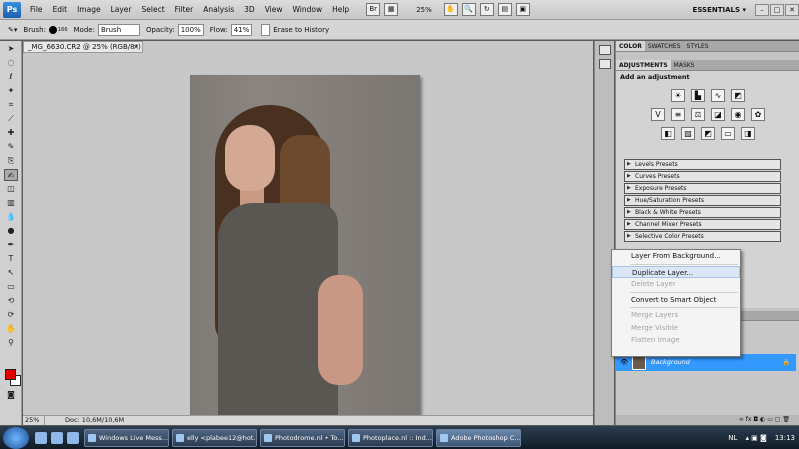 The image size is (799, 449). What do you see at coordinates (486, 9) in the screenshot?
I see `rotate-view-icon: ↻` at bounding box center [486, 9].